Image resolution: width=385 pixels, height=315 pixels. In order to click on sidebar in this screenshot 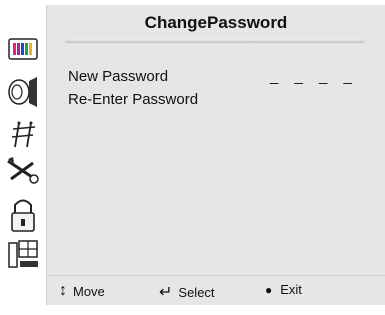, I will do `click(23, 157)`.